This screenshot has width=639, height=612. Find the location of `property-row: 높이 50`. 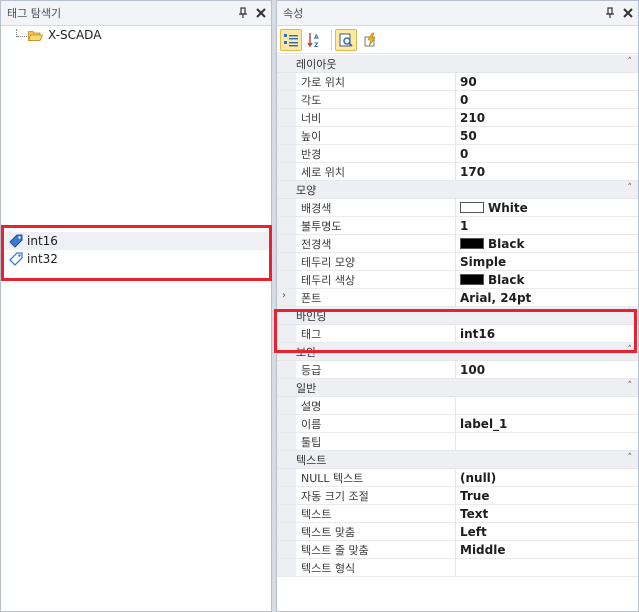

property-row: 높이 50 is located at coordinates (457, 136).